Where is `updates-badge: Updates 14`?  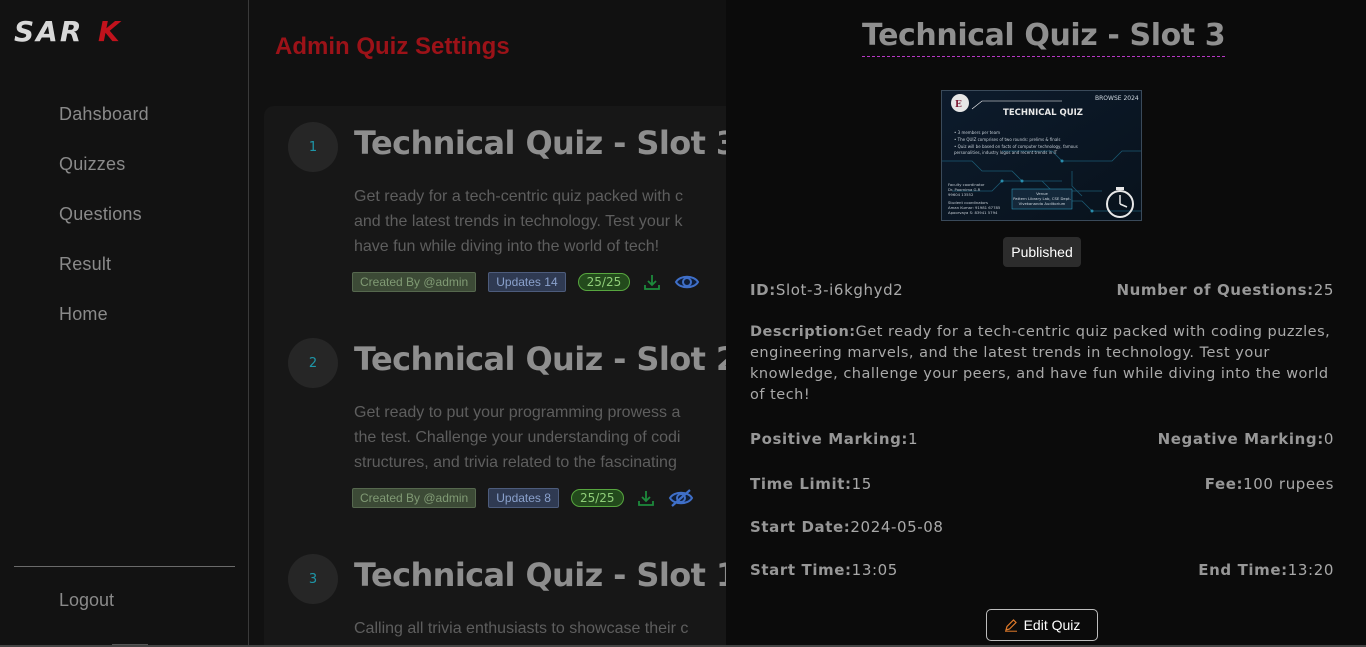
updates-badge: Updates 14 is located at coordinates (527, 282).